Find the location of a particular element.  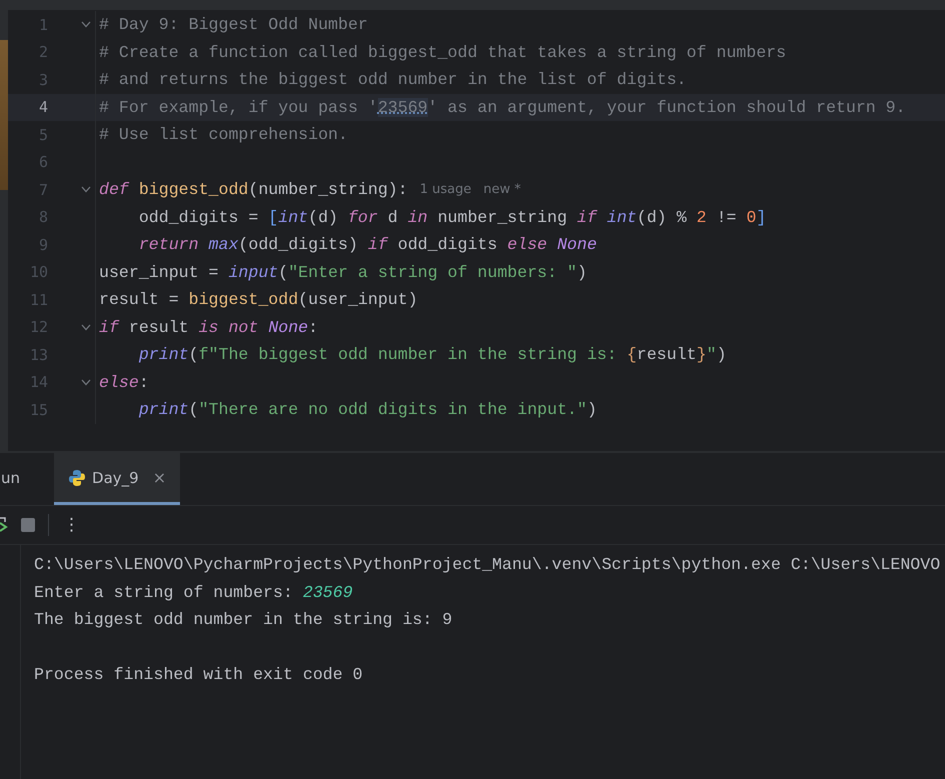

code-line: def biggest_odd(number_string): is located at coordinates (253, 190).